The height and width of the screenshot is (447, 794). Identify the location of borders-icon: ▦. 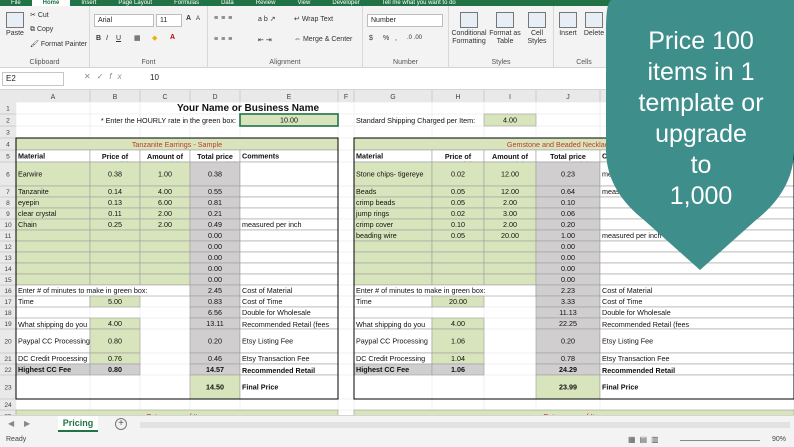
(137, 38).